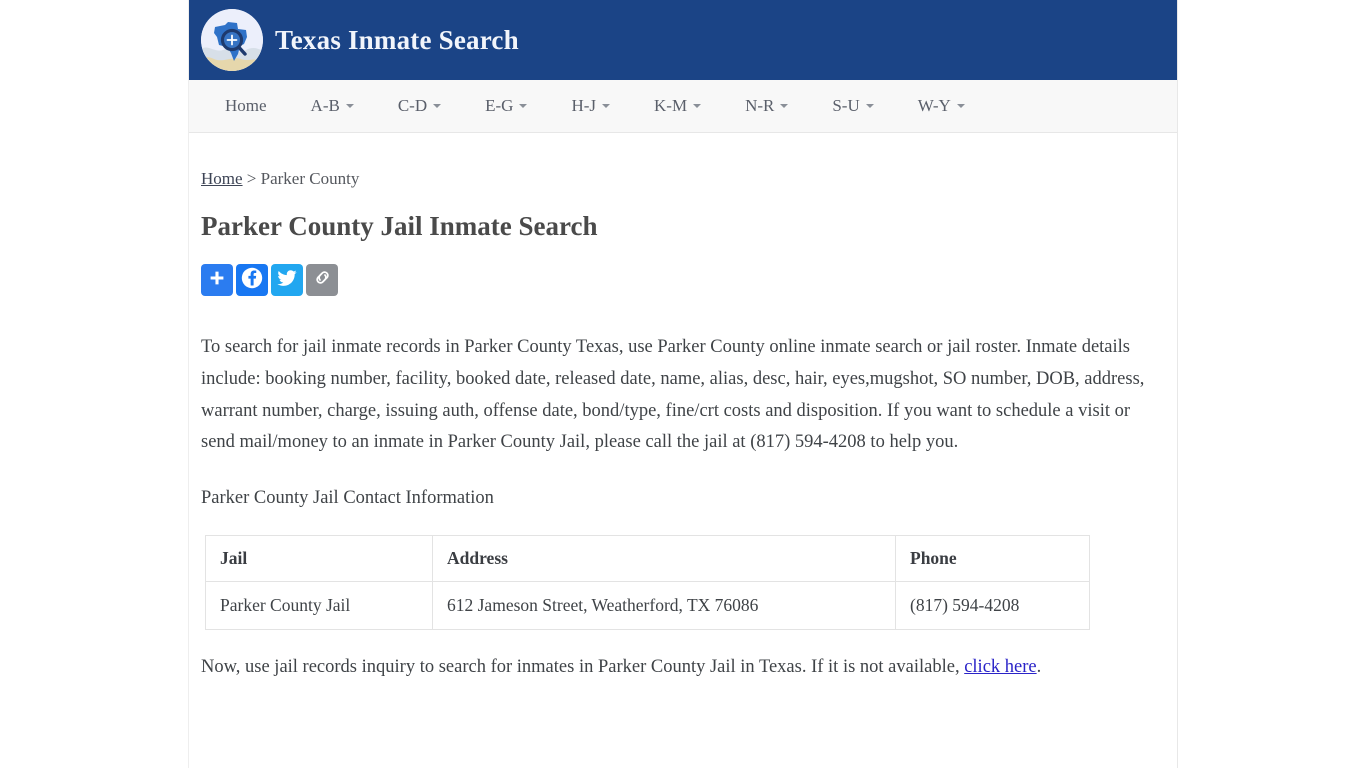 Image resolution: width=1366 pixels, height=768 pixels. Describe the element at coordinates (934, 105) in the screenshot. I see `nav-item-label: W-Y` at that location.